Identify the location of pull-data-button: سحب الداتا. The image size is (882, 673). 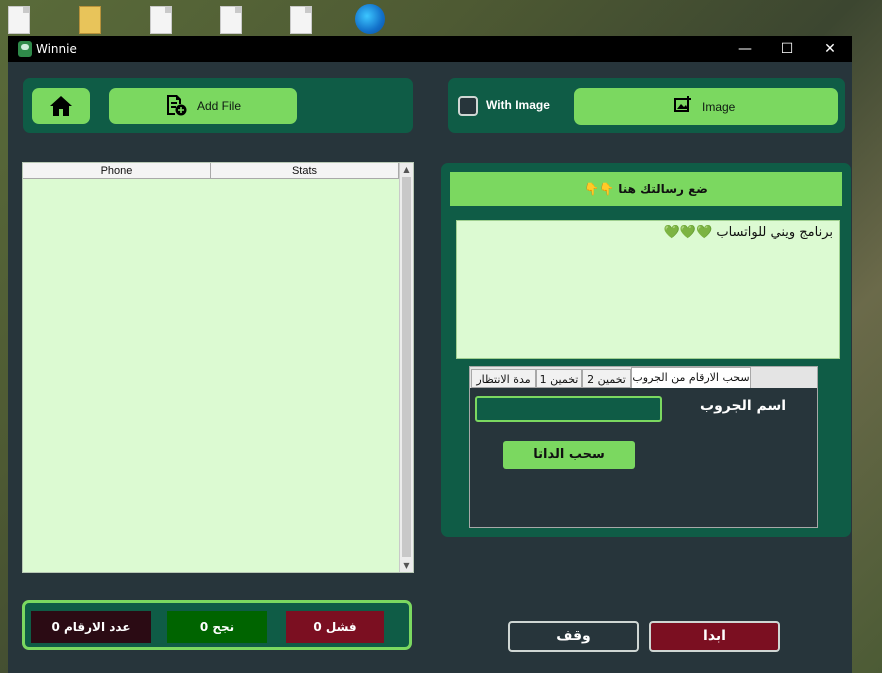
(569, 455).